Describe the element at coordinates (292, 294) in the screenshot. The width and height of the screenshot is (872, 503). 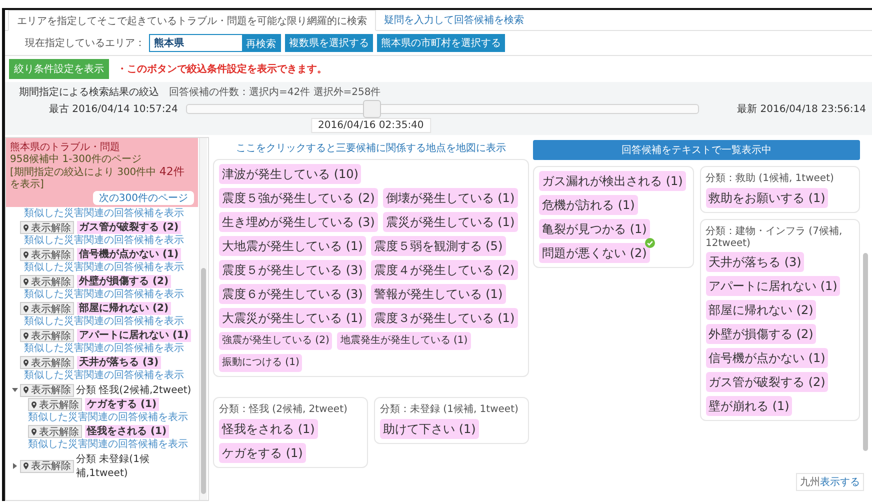
I see `answer-tag: 震度６が発生している (3)` at that location.